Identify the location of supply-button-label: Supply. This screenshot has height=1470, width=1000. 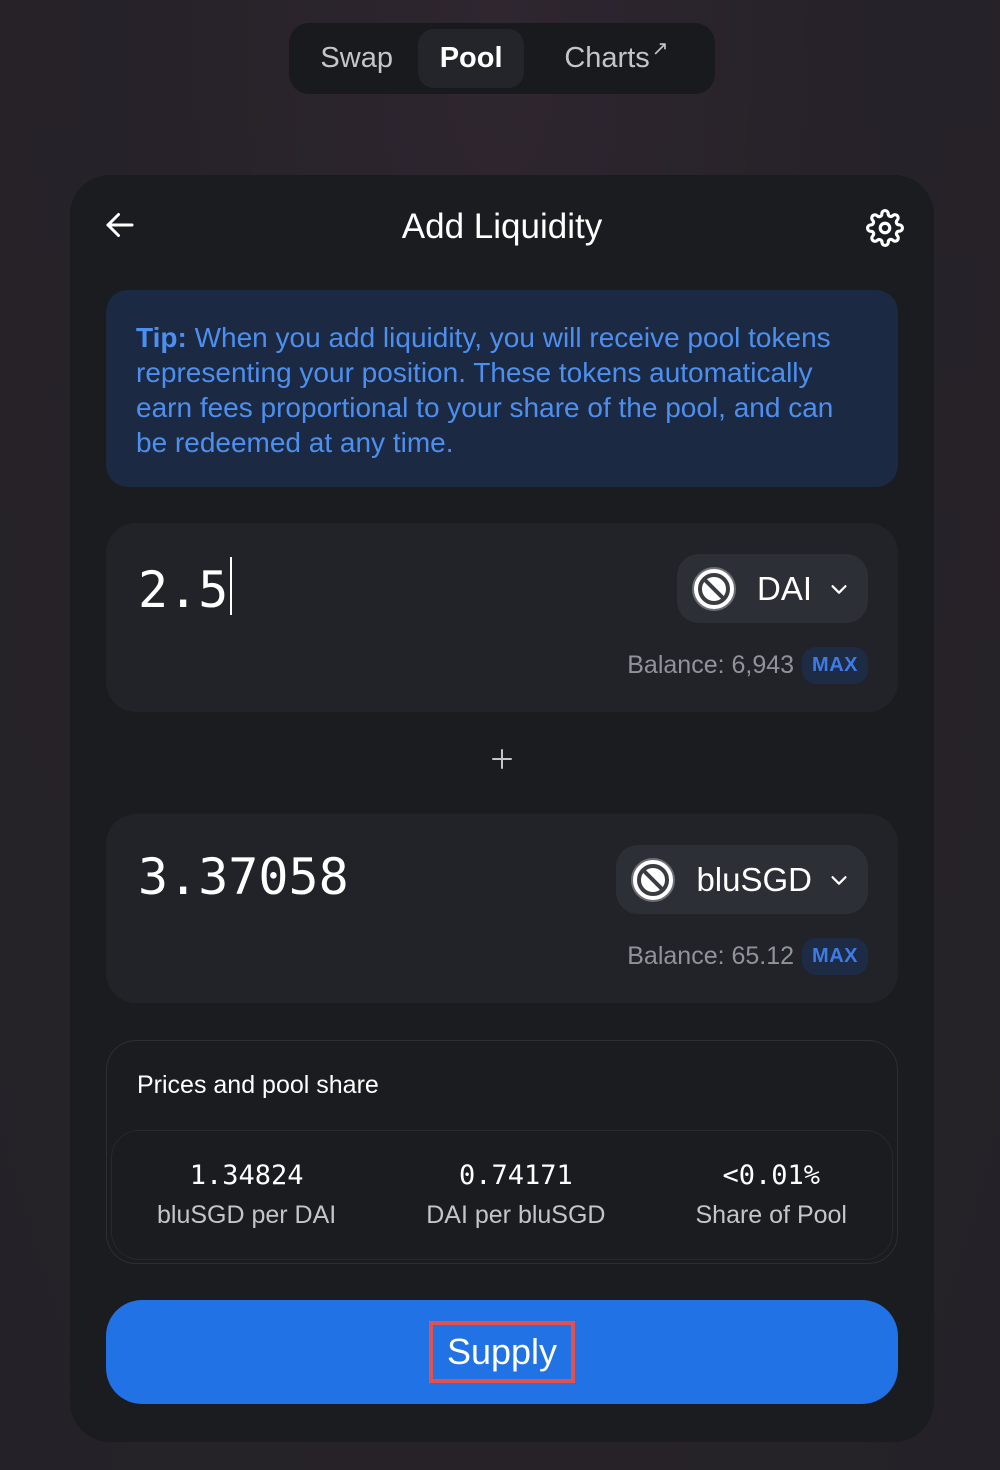
(502, 1352).